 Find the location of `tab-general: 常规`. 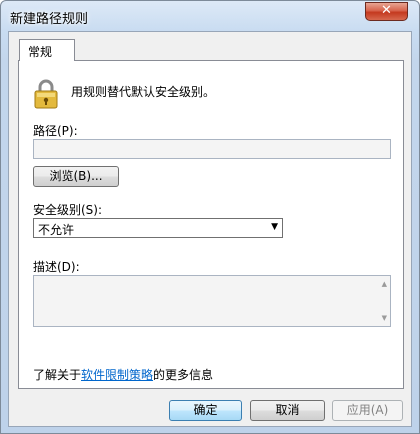

tab-general: 常规 is located at coordinates (47, 50).